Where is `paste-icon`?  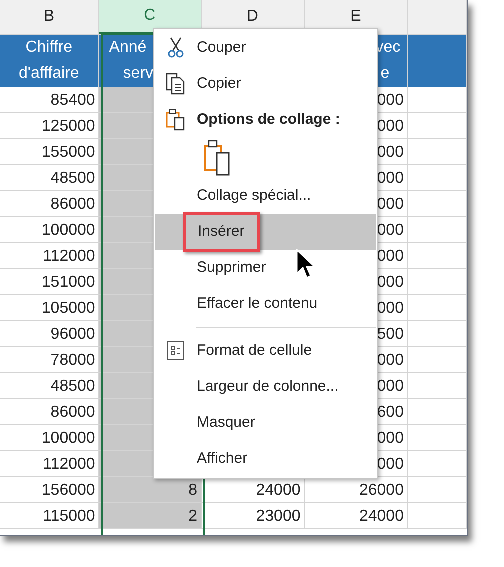 paste-icon is located at coordinates (217, 158).